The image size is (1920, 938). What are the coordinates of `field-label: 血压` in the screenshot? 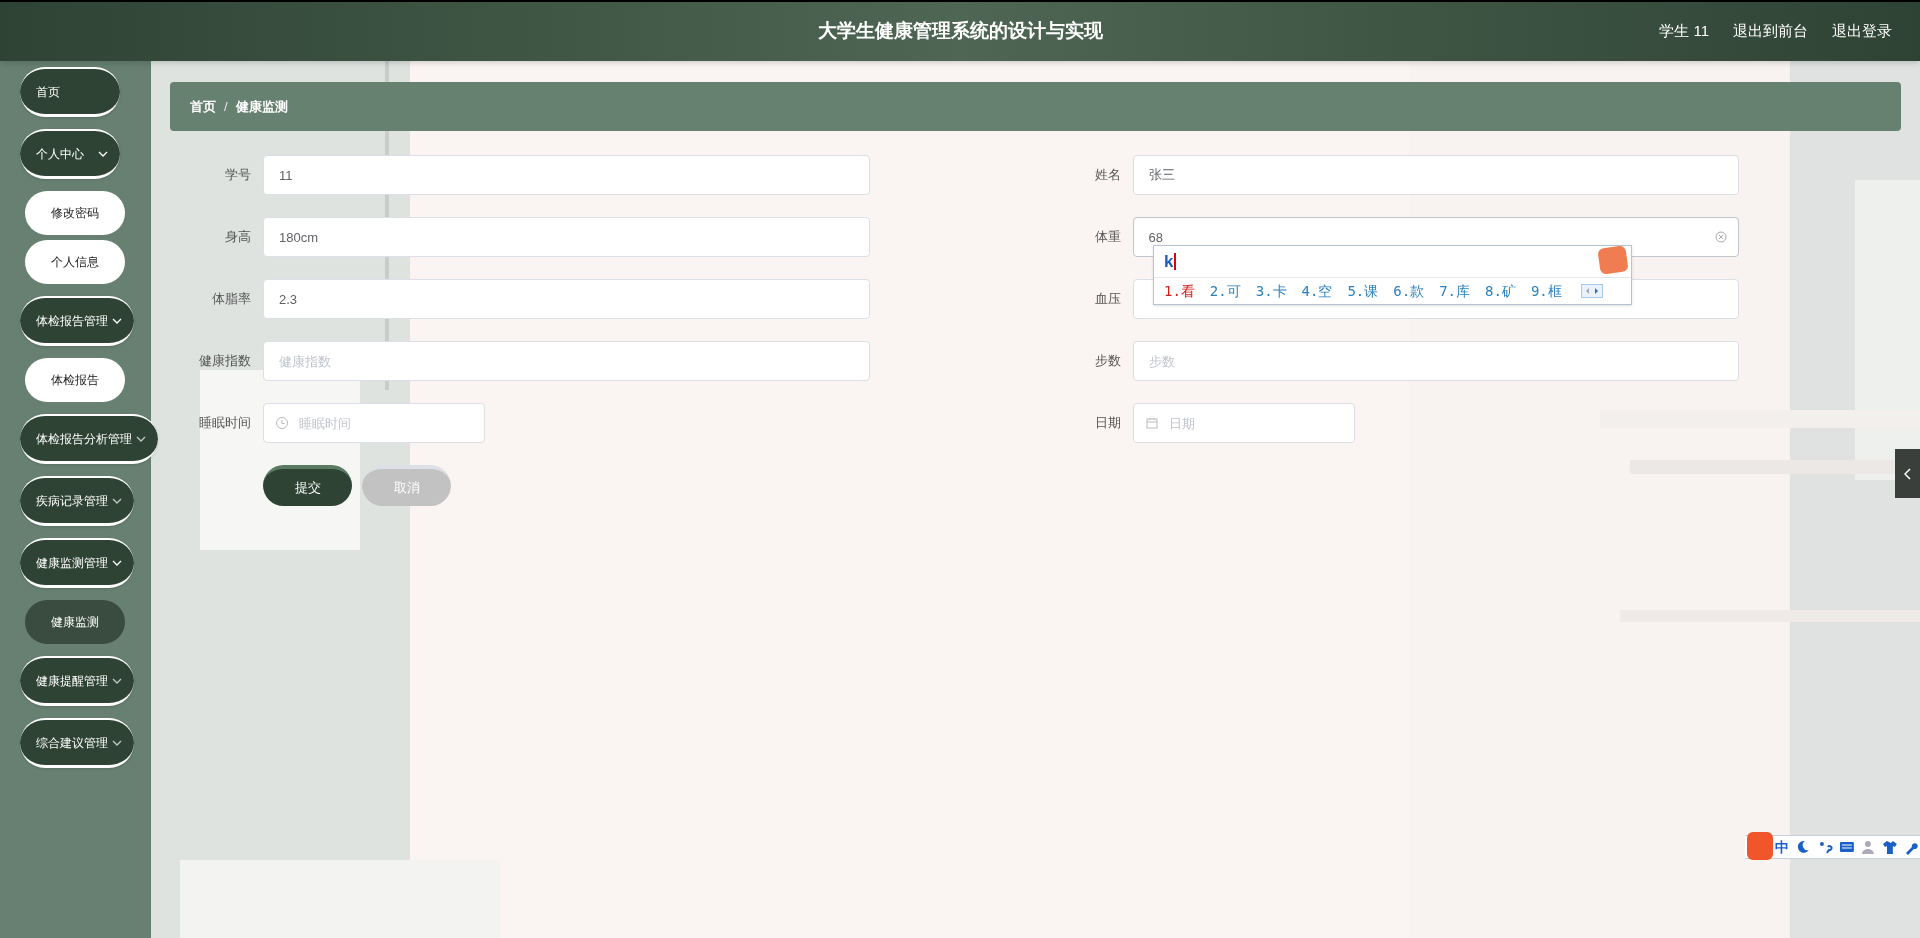 It's located at (1107, 299).